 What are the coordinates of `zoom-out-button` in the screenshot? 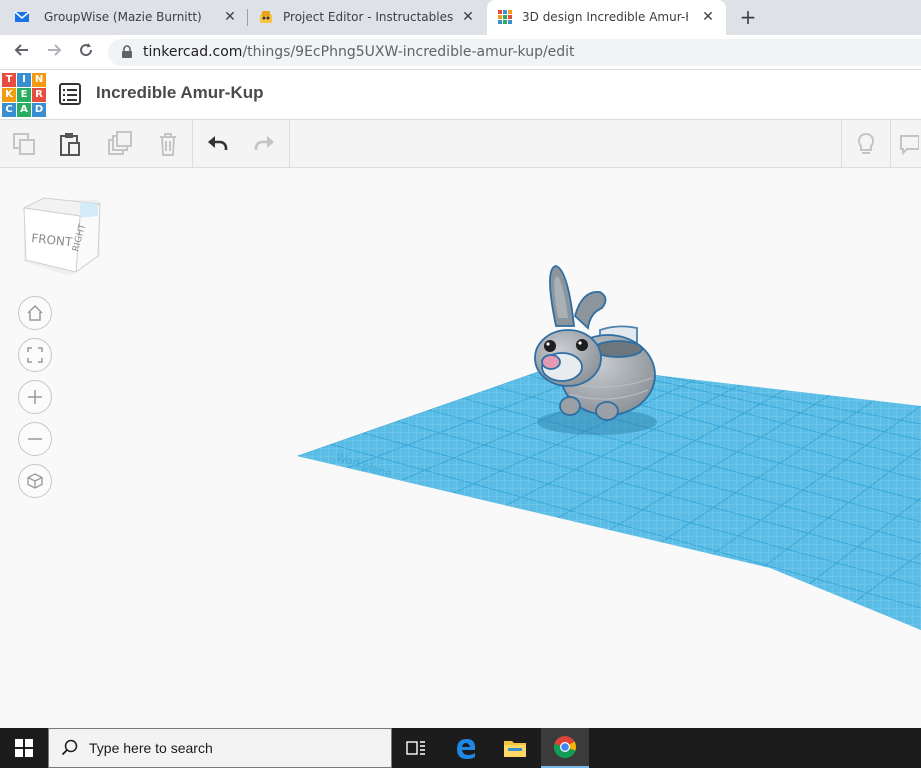 It's located at (35, 439).